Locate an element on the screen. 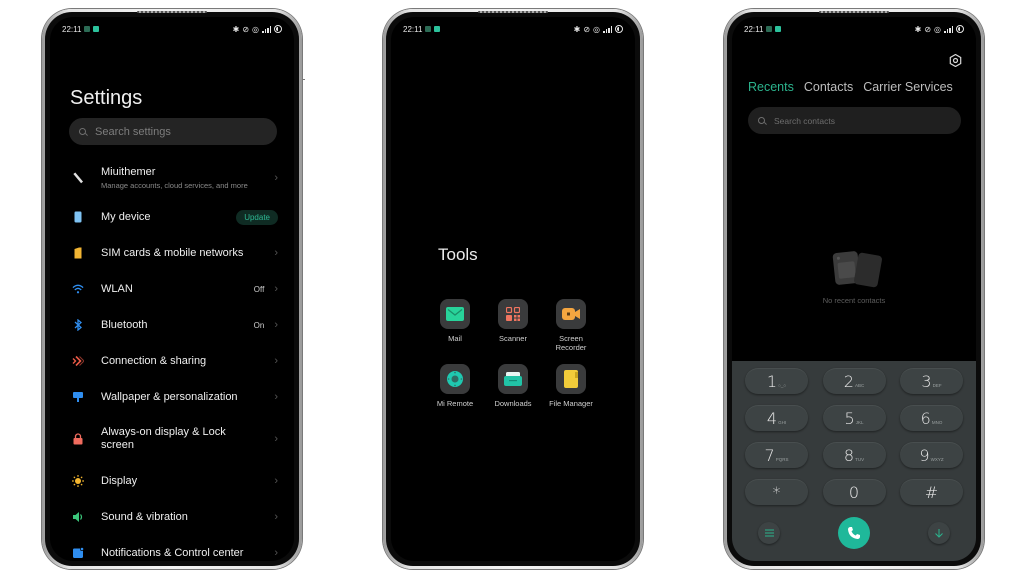 This screenshot has width=1024, height=576. settings-item-lock-screen: Always-on display & Lock screen › is located at coordinates (172, 439).